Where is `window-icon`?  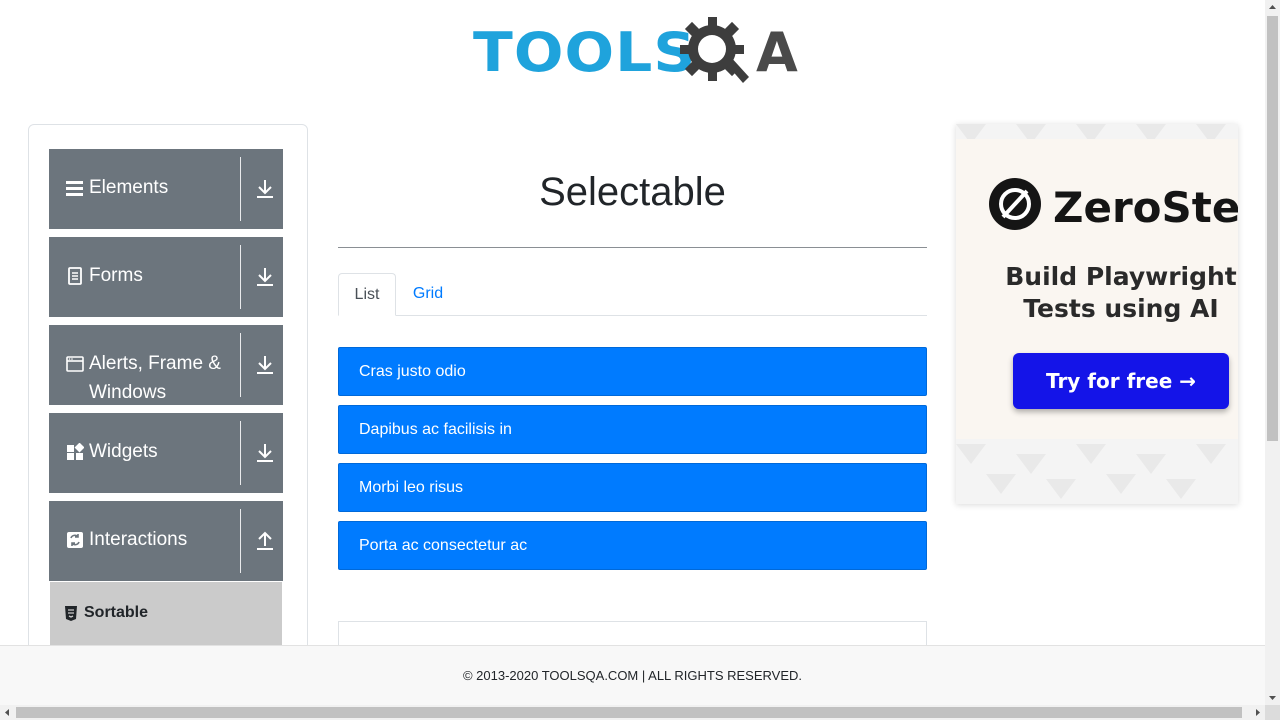 window-icon is located at coordinates (75, 364).